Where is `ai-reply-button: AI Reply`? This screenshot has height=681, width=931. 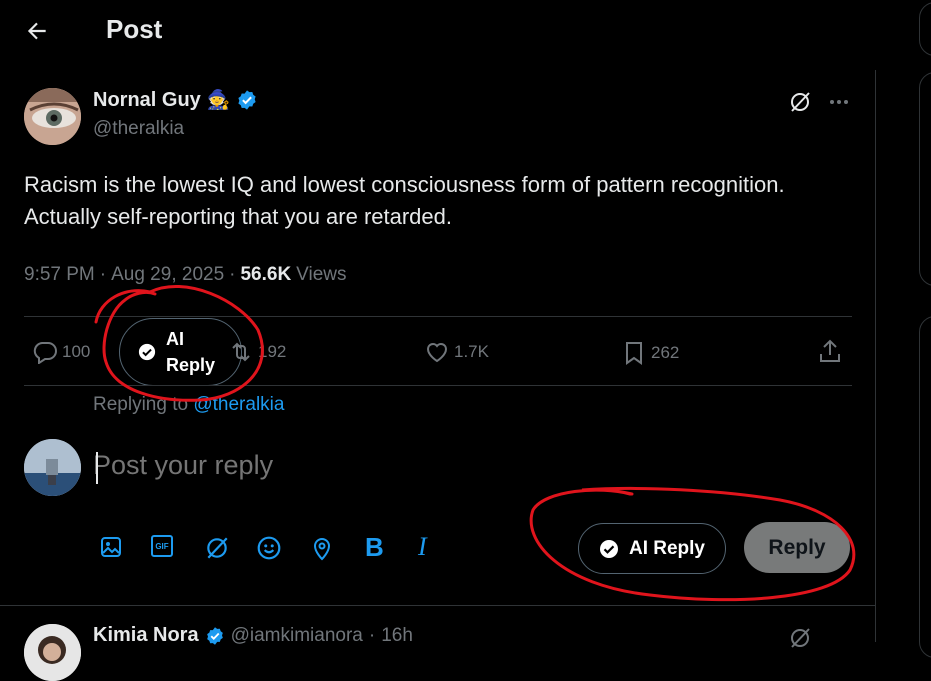 ai-reply-button: AI Reply is located at coordinates (652, 548).